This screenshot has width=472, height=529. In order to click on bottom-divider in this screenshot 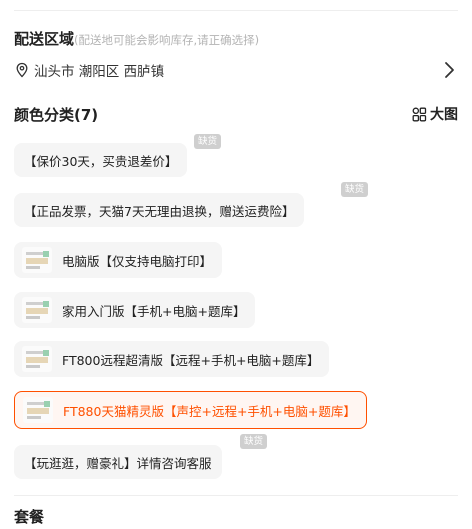, I will do `click(236, 495)`.